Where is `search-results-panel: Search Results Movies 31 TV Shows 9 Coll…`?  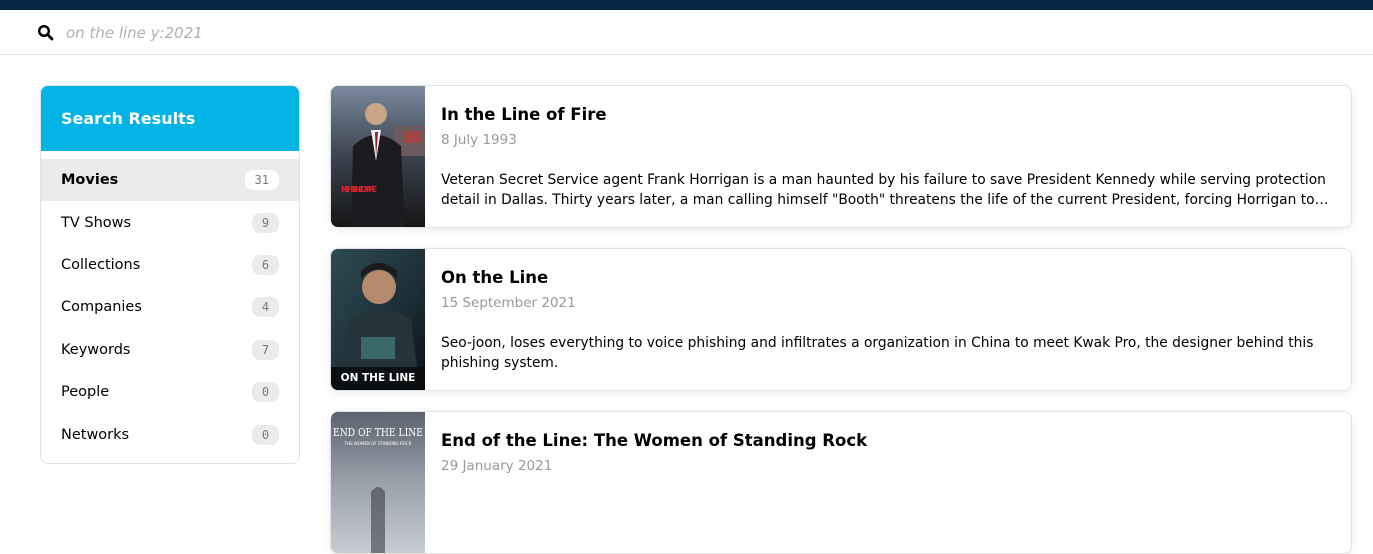
search-results-panel: Search Results Movies 31 TV Shows 9 Coll… is located at coordinates (170, 274).